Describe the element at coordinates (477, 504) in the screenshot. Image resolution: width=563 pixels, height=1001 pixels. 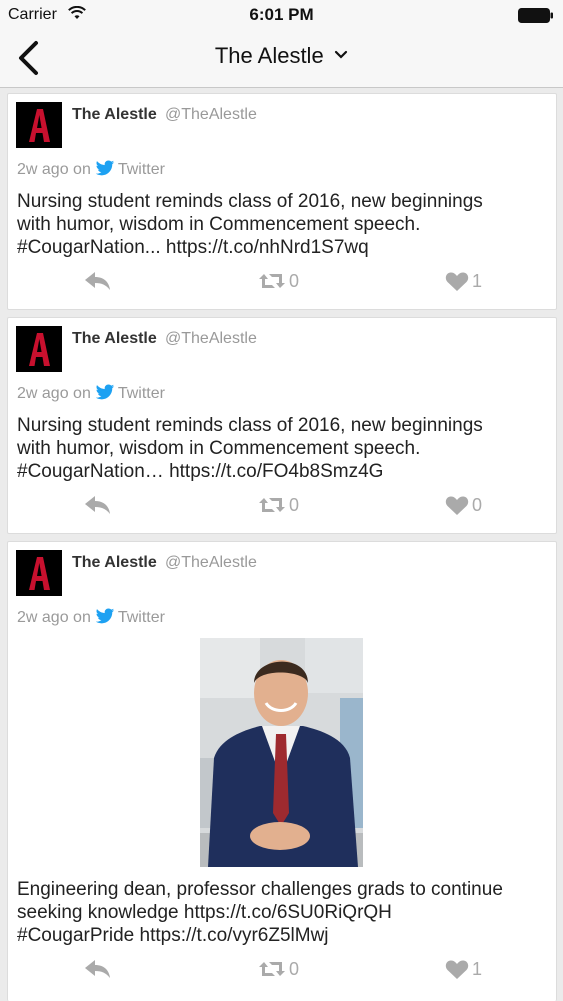
I see `like-count: 0` at that location.